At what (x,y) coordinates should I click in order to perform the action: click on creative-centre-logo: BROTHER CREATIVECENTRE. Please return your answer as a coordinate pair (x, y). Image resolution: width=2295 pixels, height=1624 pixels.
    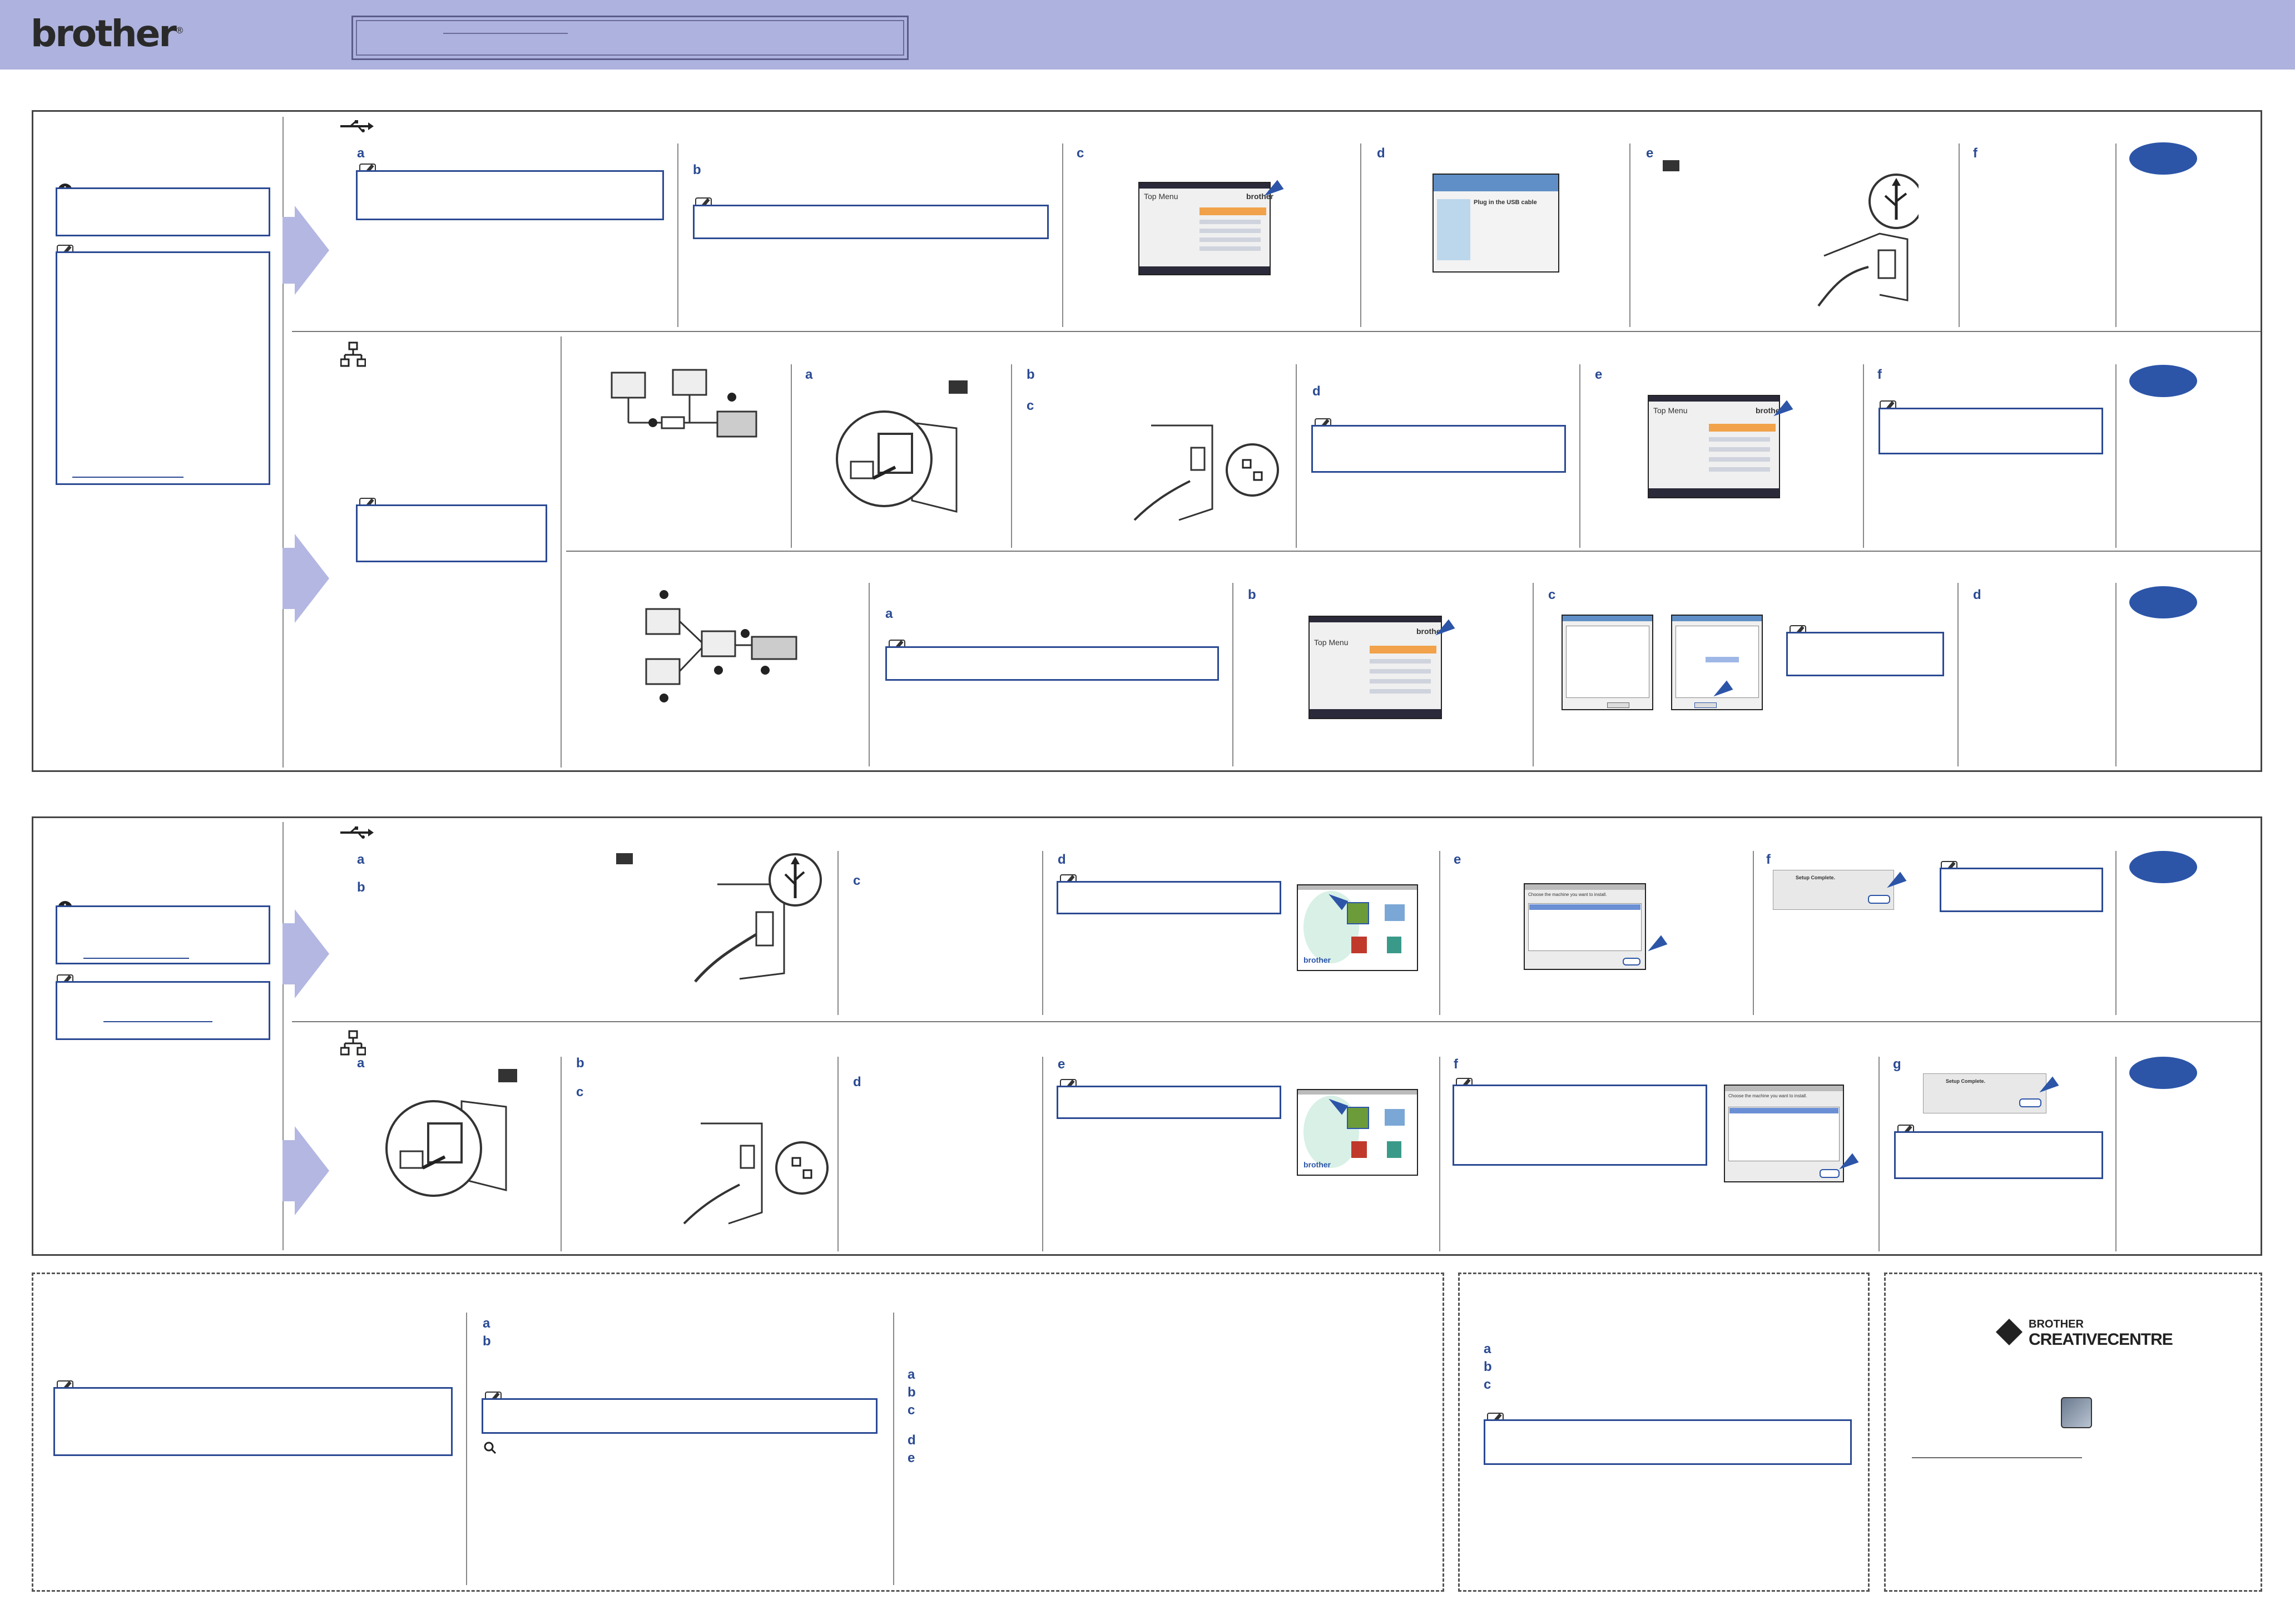
    Looking at the image, I should click on (2084, 1334).